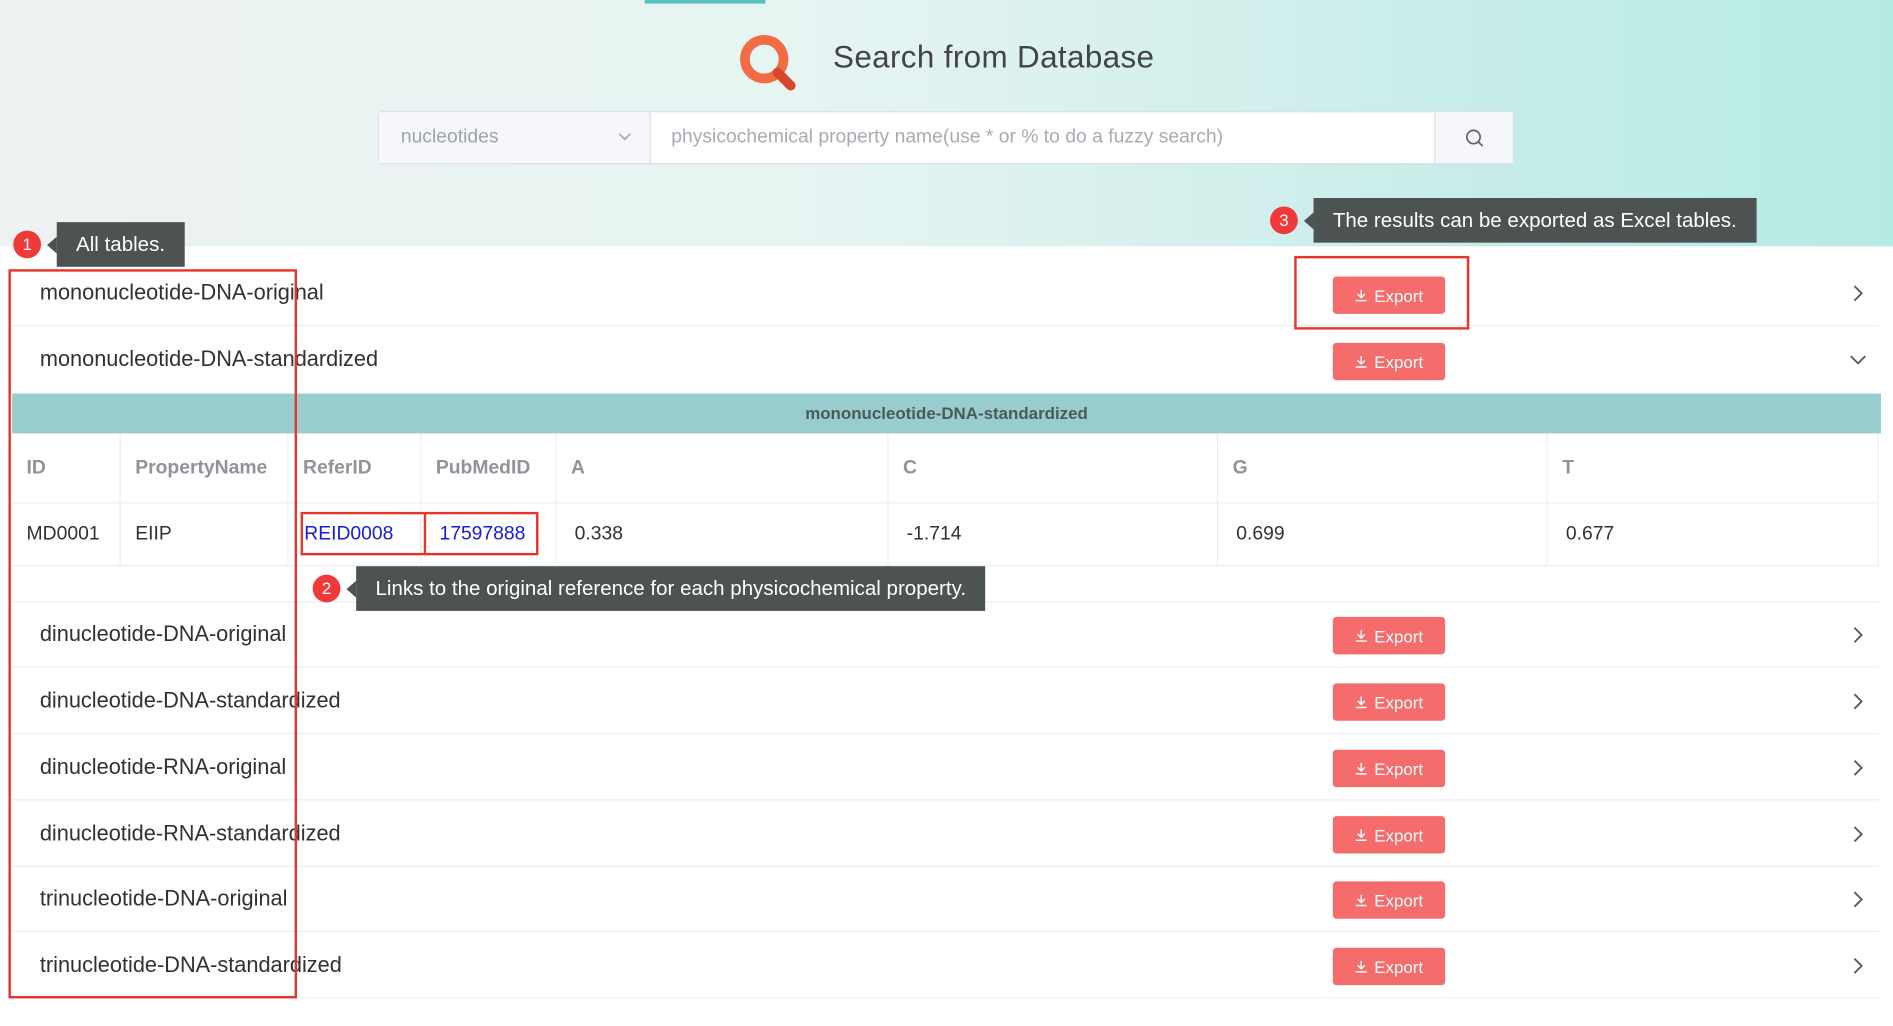  Describe the element at coordinates (705, 2) in the screenshot. I see `active-tab-indicator` at that location.